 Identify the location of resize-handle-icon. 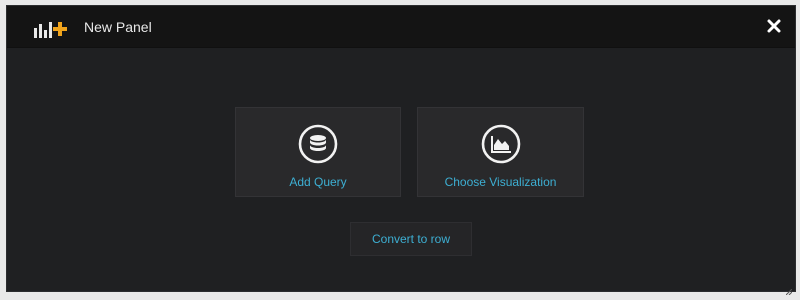
(789, 289).